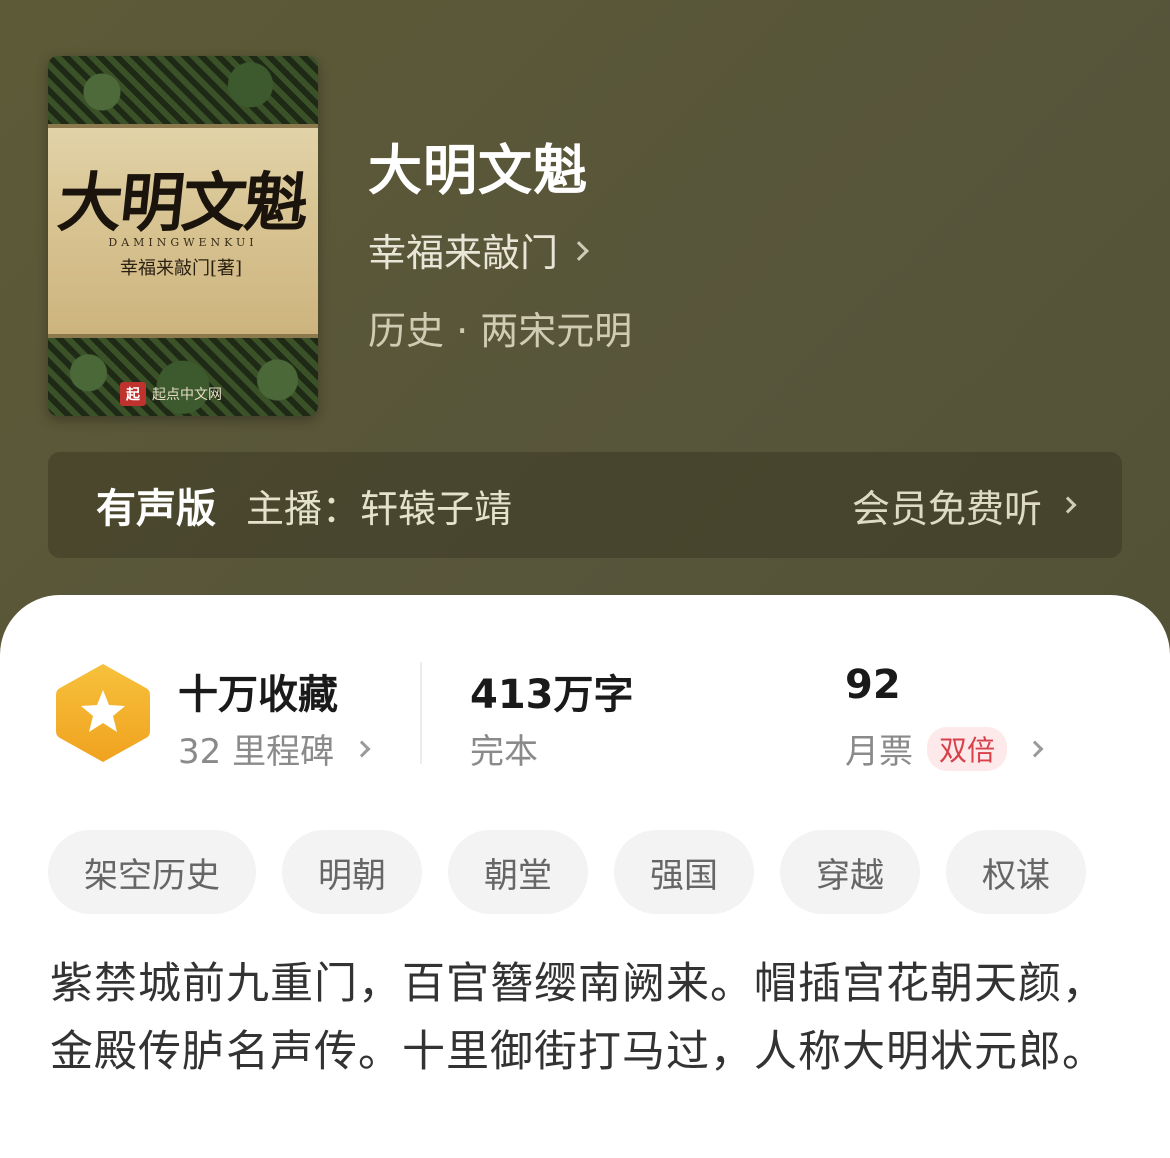 This screenshot has height=1158, width=1170. What do you see at coordinates (181, 268) in the screenshot?
I see `cover-author: 幸福来敲门[著]` at bounding box center [181, 268].